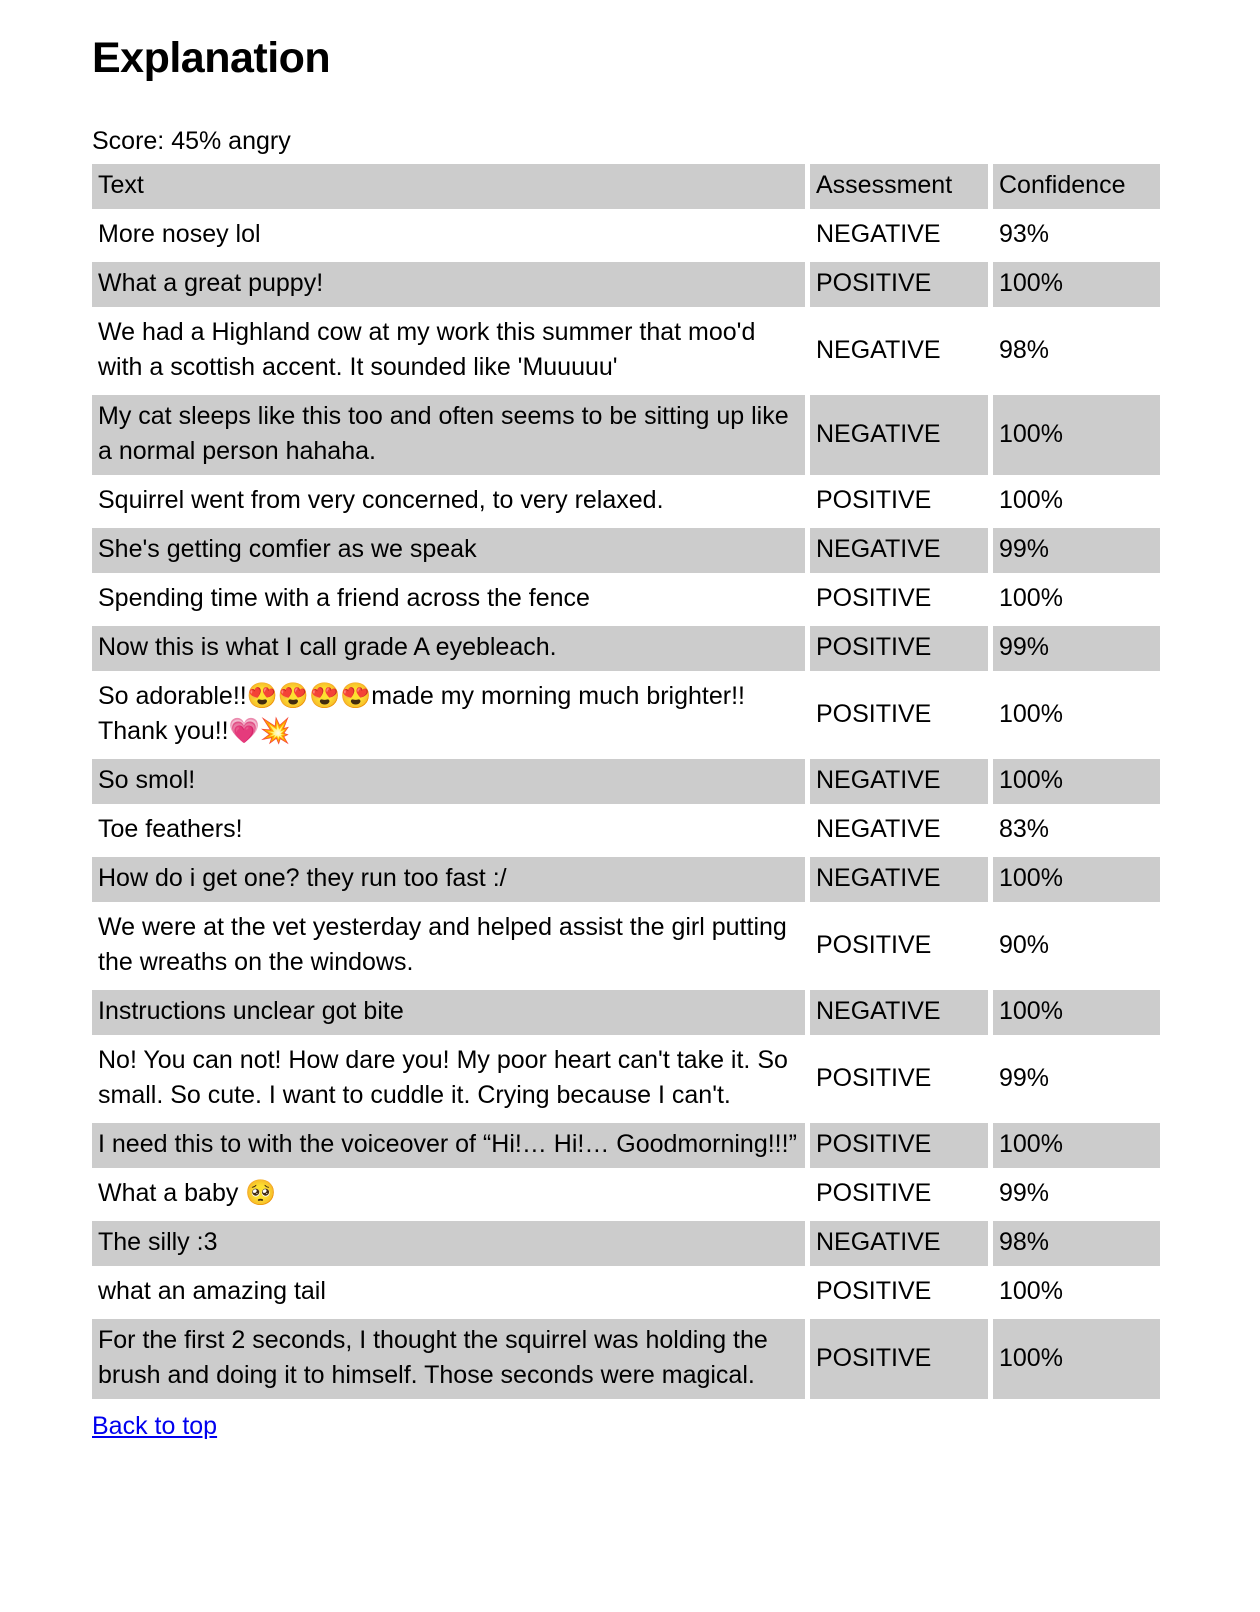 The height and width of the screenshot is (1612, 1260). I want to click on table-row: So smol! NEGATIVE 100%, so click(626, 782).